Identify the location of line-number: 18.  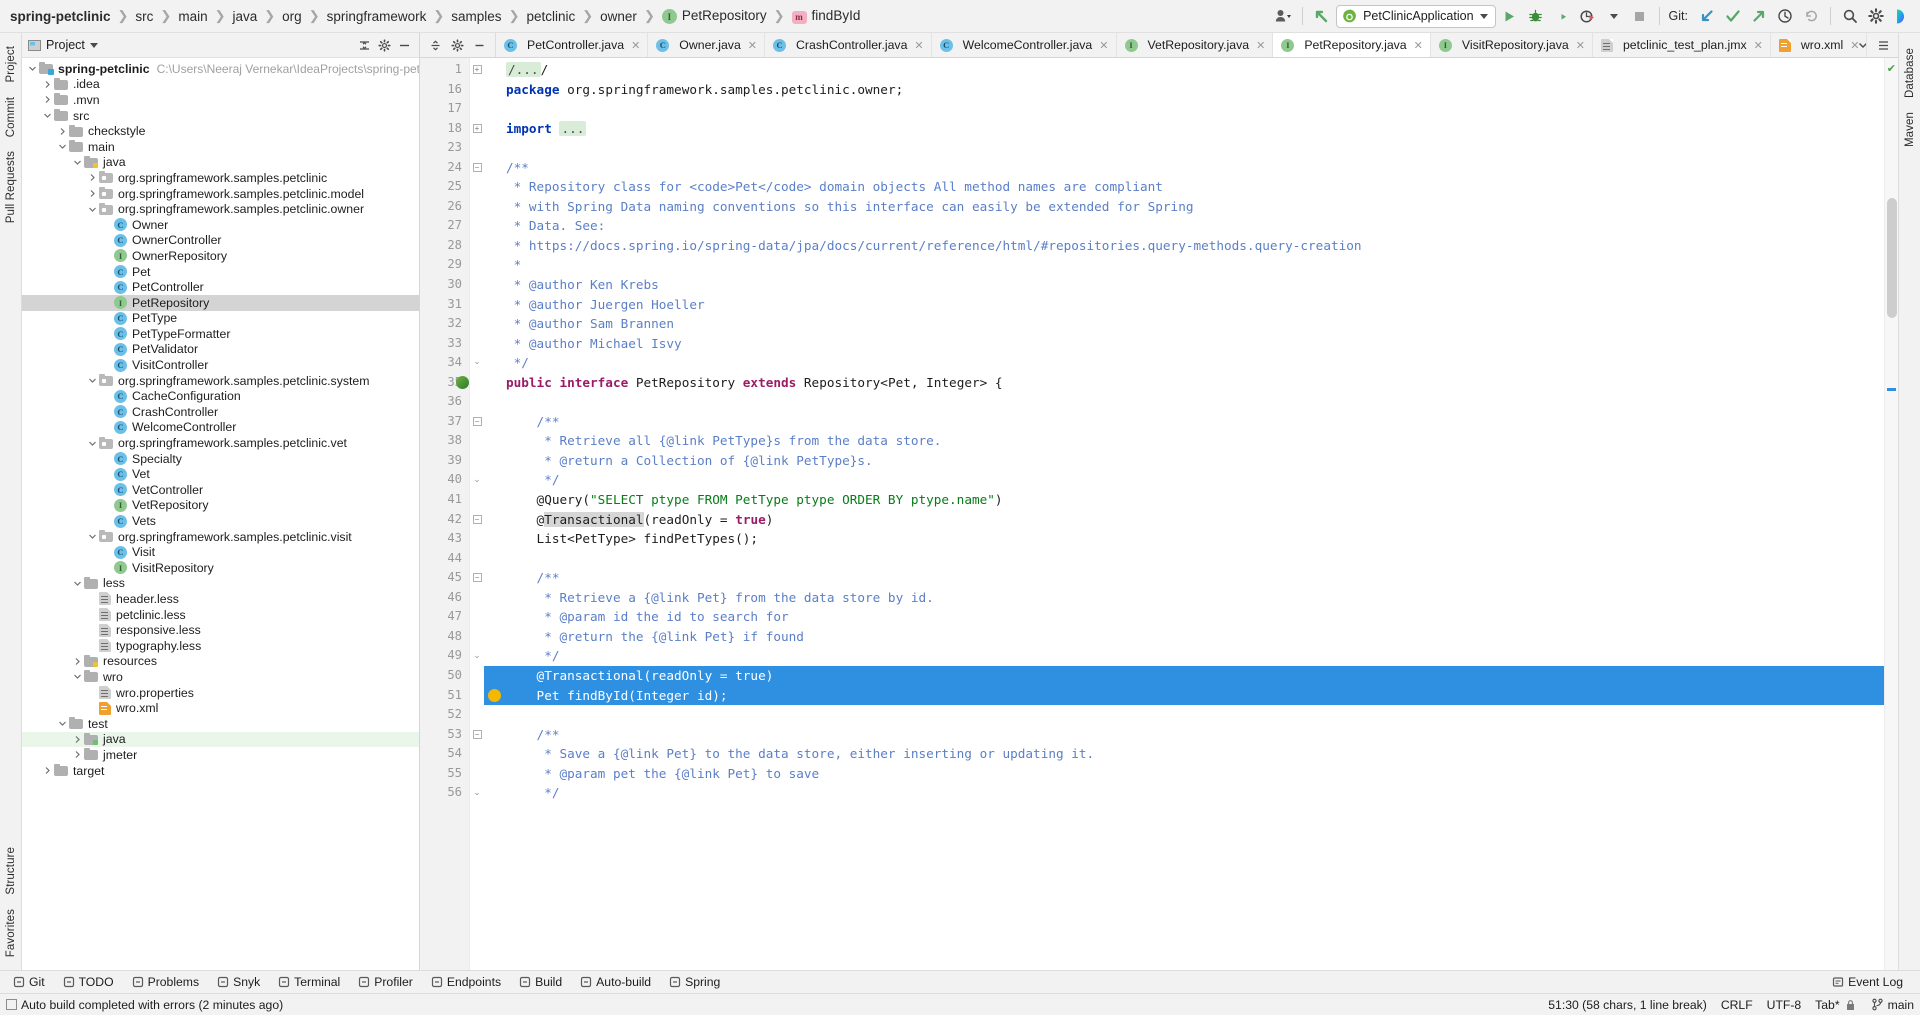
(444, 129).